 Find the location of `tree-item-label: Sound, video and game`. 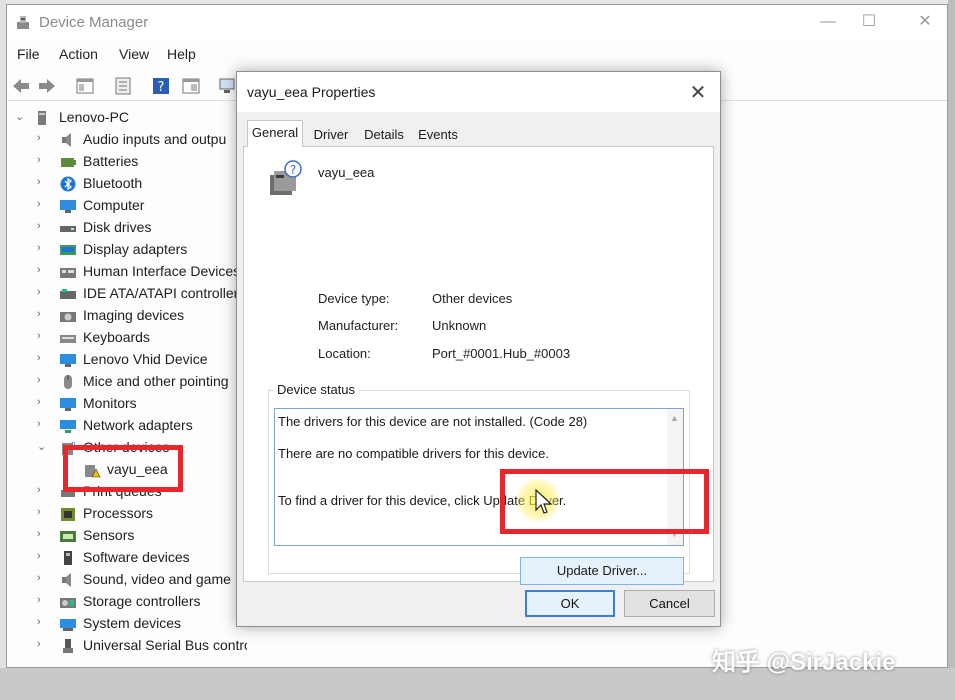

tree-item-label: Sound, video and game is located at coordinates (157, 579).